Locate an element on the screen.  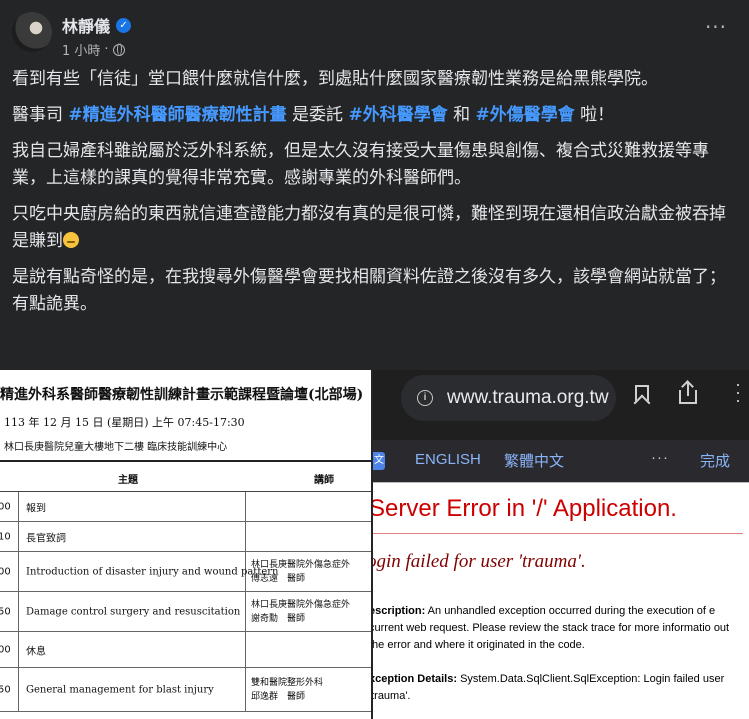
post-paragraph-2: 醫事司 #精進外科醫師醫療韌性計畫 是委託 #外科醫學會 和 #外傷醫學會 啦！ is located at coordinates (372, 115).